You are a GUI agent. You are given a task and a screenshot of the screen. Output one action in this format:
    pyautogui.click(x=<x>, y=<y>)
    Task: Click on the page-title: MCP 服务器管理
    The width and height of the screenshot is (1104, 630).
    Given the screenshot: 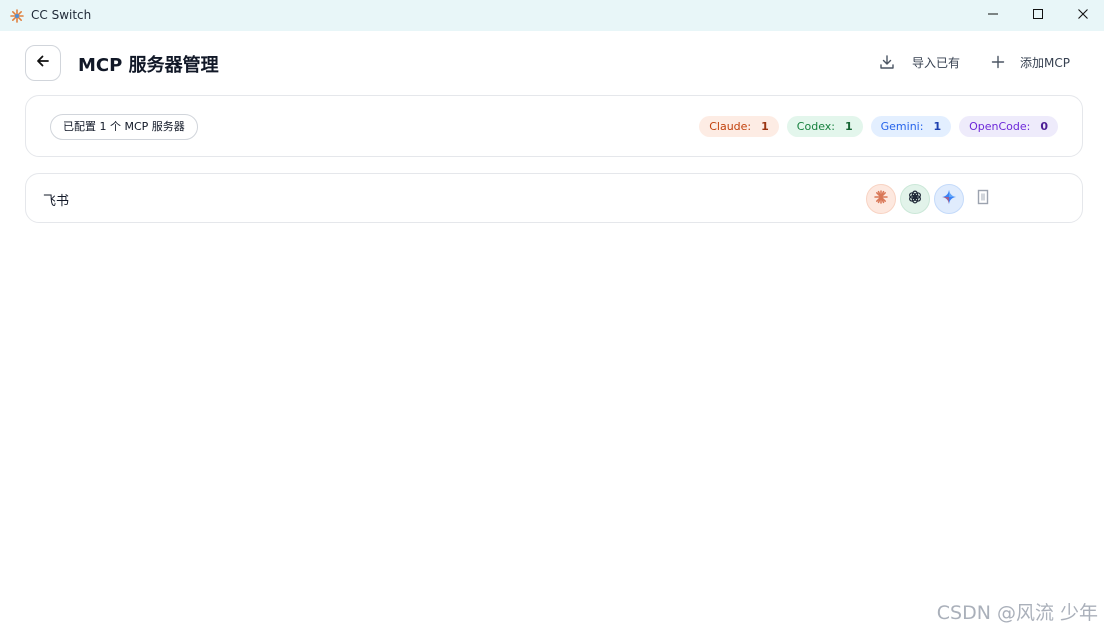 What is the action you would take?
    pyautogui.click(x=148, y=65)
    